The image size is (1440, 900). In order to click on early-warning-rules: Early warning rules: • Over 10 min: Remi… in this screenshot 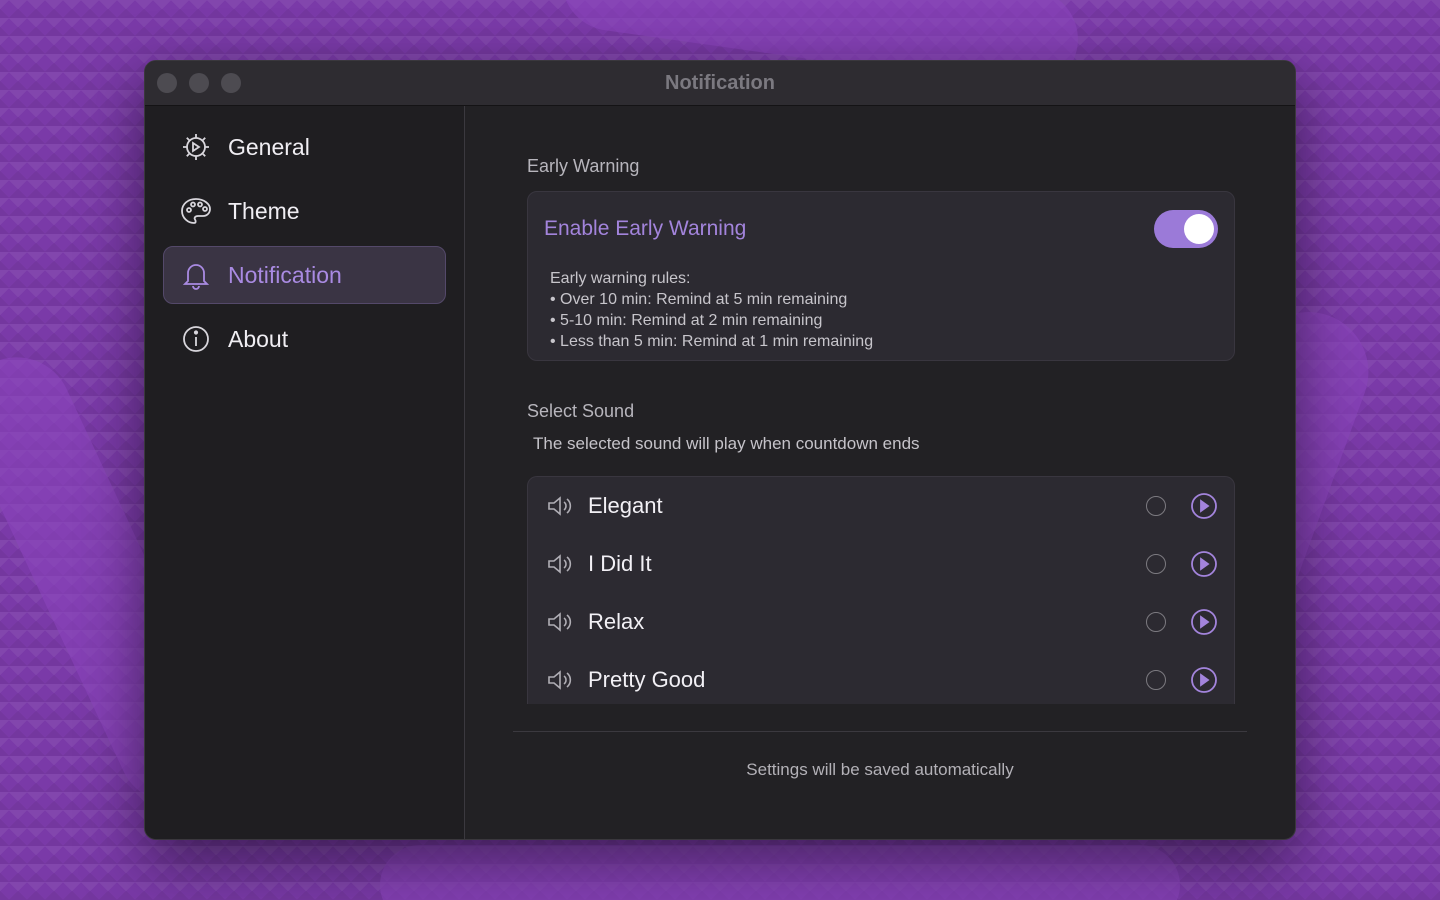, I will do `click(881, 310)`.